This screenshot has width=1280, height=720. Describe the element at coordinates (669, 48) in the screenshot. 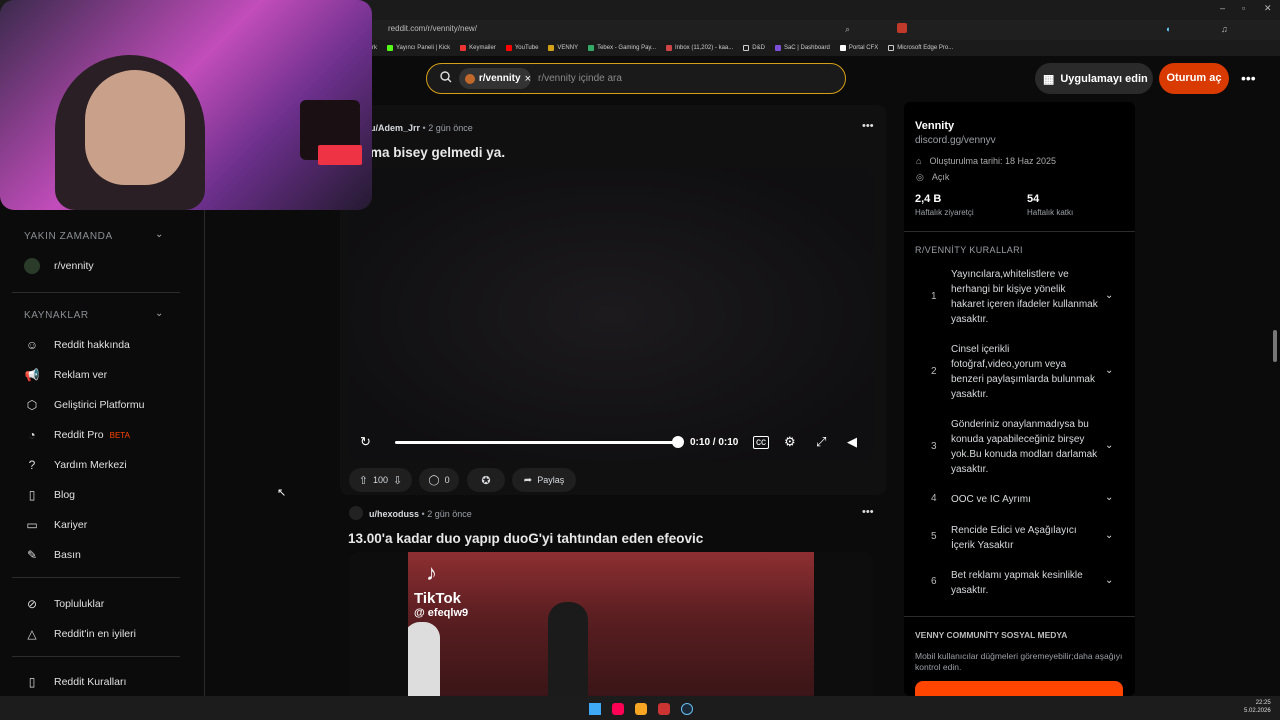

I see `gmail-icon` at that location.